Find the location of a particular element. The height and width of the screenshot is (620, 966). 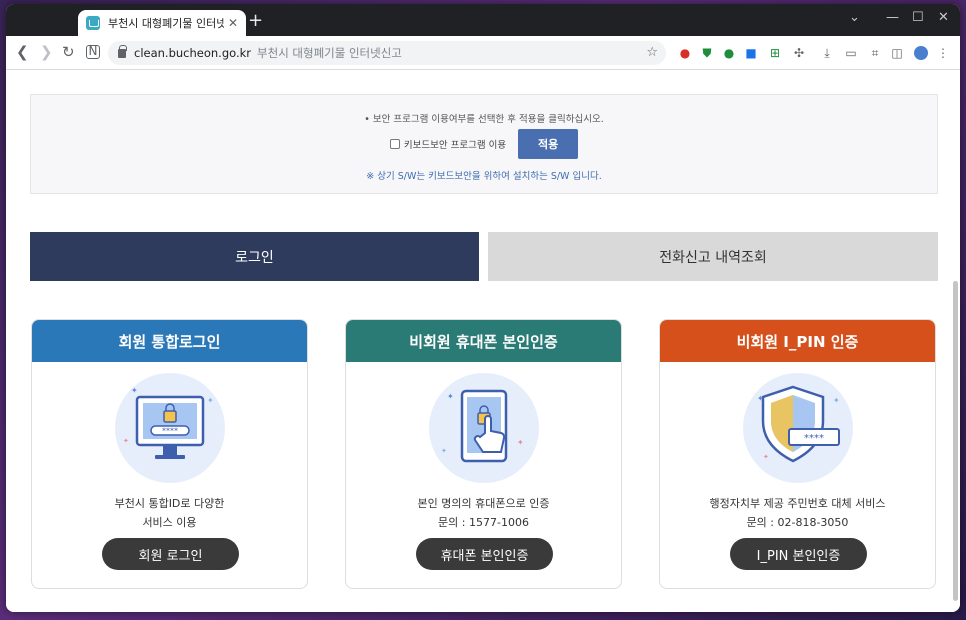

keyboard-security-label: 키보드보안 프로그램 이용 is located at coordinates (455, 145).